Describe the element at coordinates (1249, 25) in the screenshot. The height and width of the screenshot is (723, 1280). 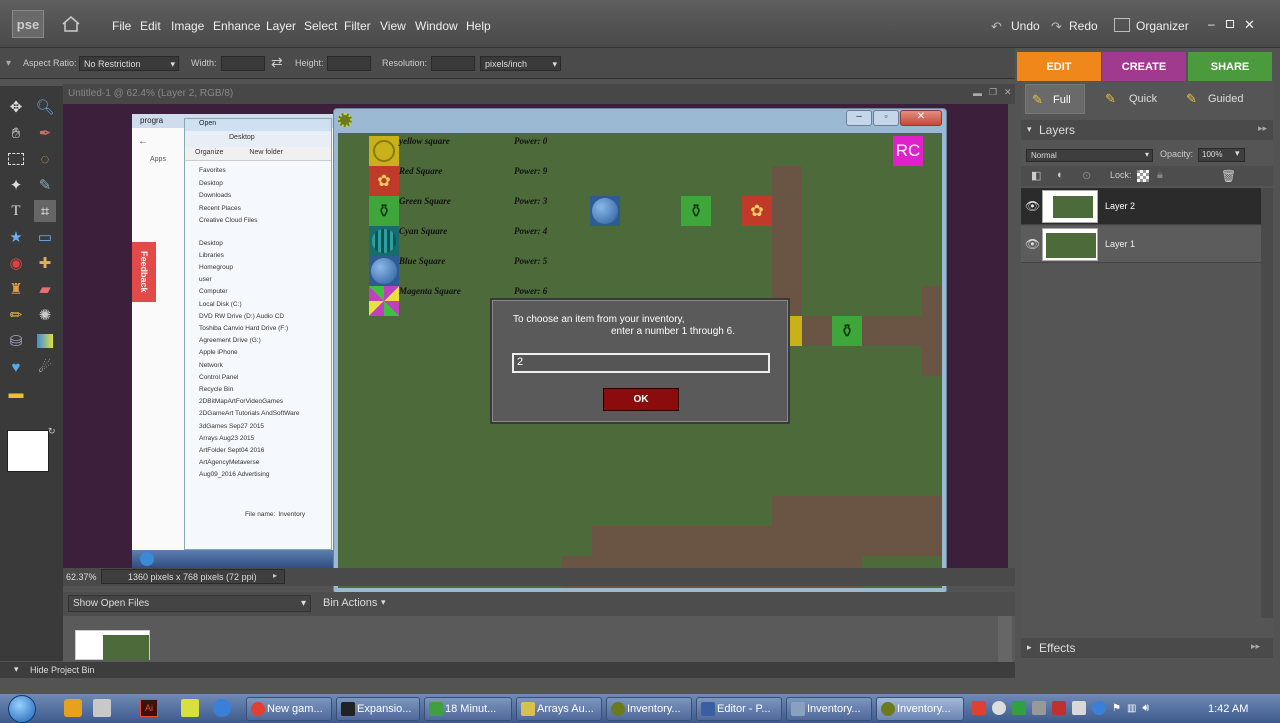
I see `close-icon: ✕` at that location.